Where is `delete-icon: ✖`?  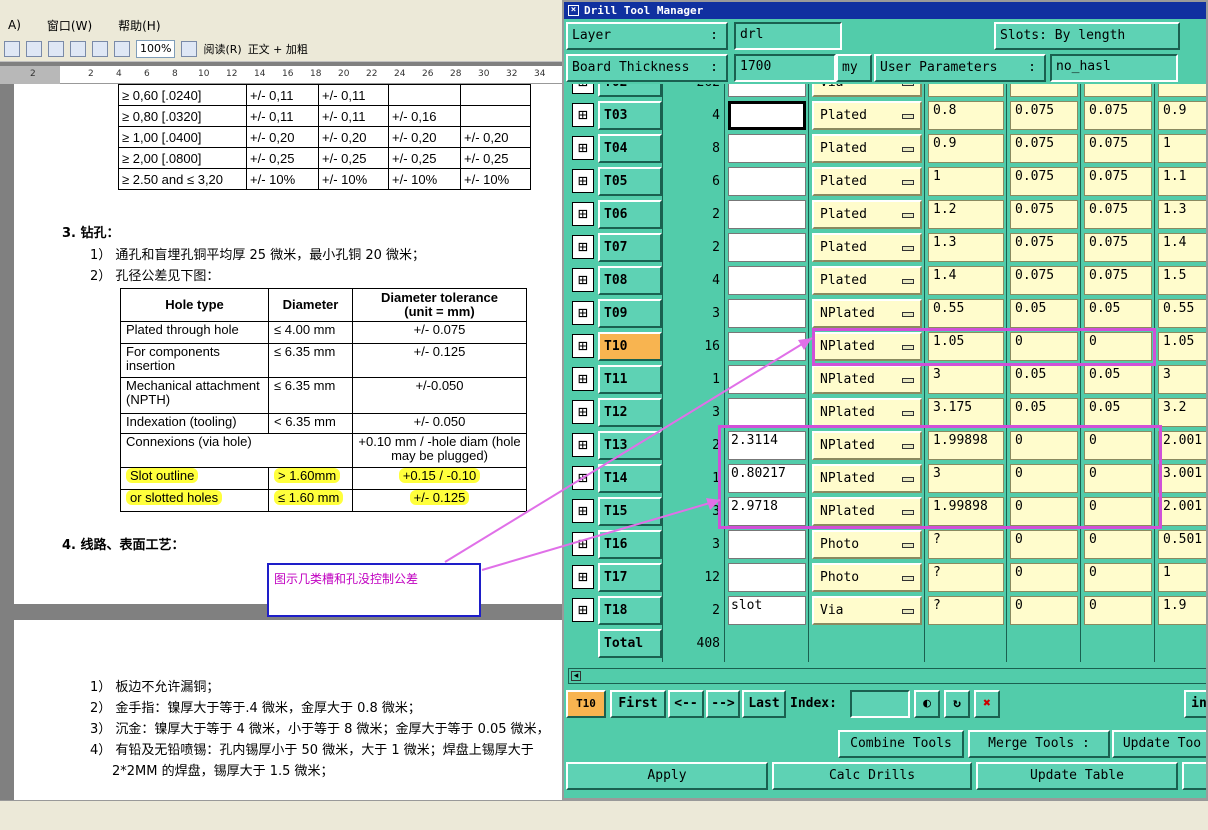 delete-icon: ✖ is located at coordinates (987, 704).